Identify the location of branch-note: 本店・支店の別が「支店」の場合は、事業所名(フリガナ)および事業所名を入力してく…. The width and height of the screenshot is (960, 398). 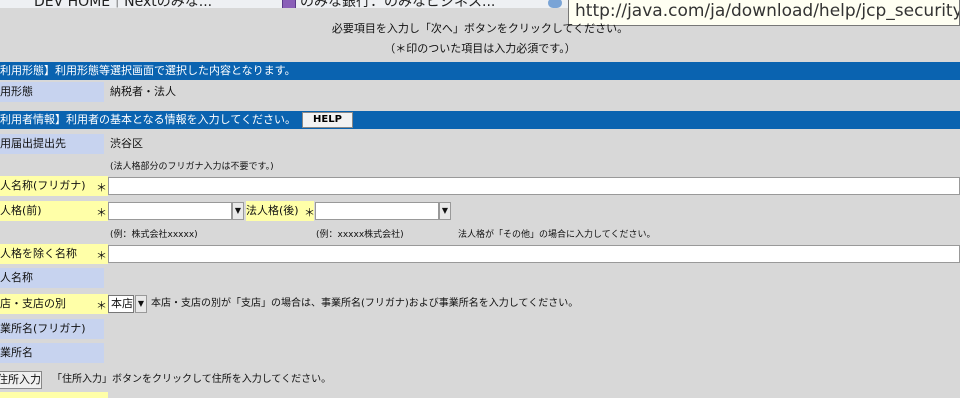
(365, 303).